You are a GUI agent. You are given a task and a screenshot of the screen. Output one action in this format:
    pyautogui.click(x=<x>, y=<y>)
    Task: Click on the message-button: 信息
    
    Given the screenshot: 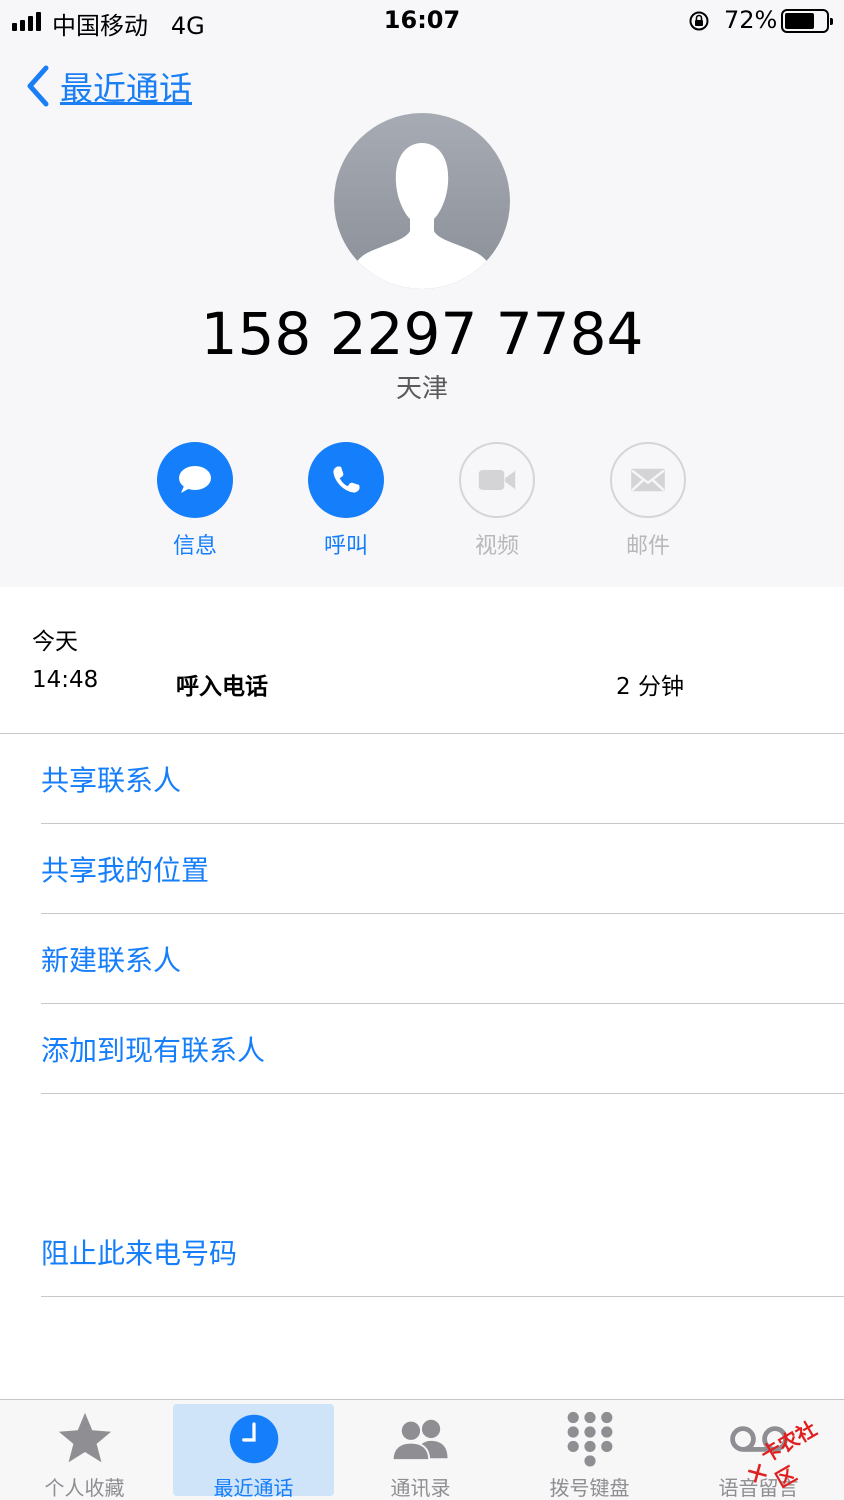 What is the action you would take?
    pyautogui.click(x=195, y=501)
    